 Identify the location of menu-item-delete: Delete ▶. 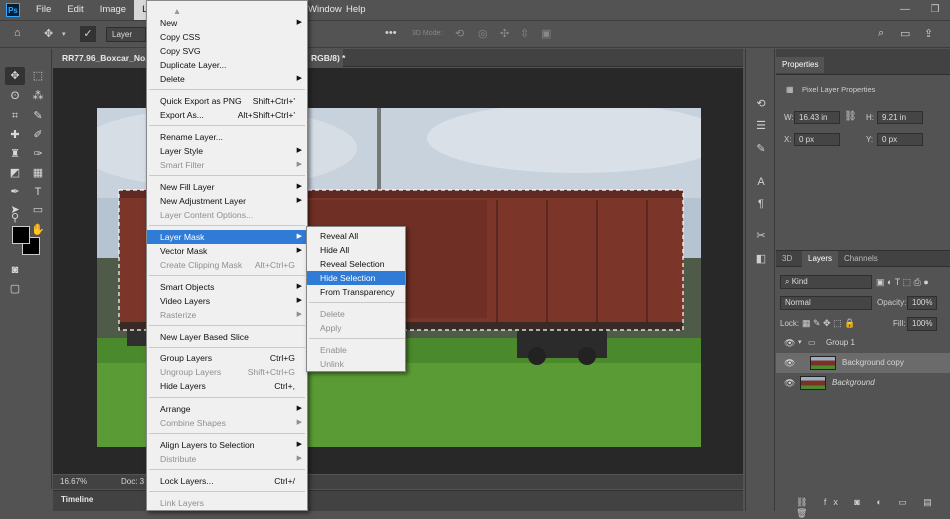
(227, 79).